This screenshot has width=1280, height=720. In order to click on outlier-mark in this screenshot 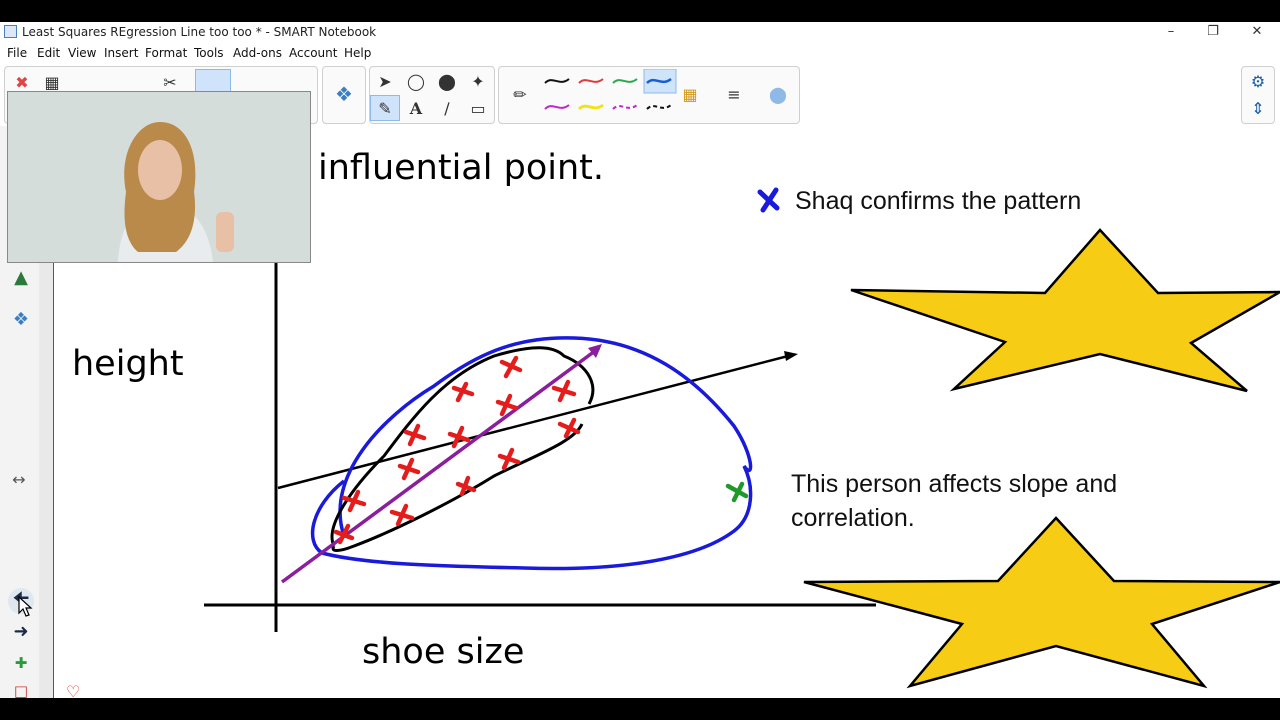, I will do `click(737, 492)`.